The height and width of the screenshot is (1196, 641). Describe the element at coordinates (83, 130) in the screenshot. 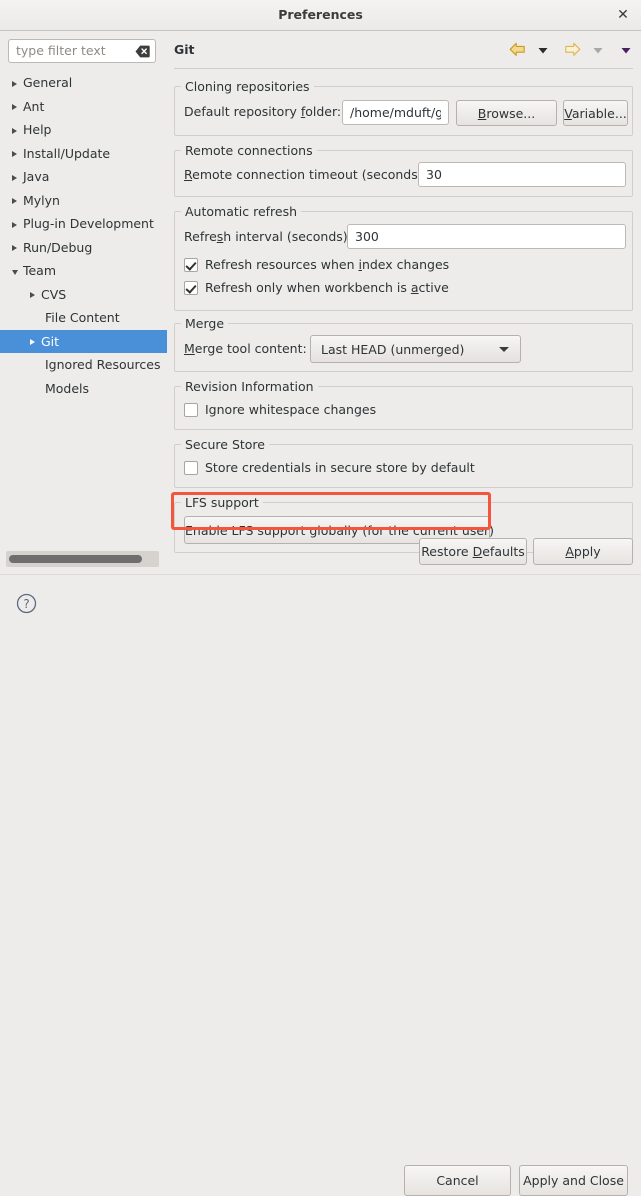

I see `sidebar-item-help: Help` at that location.